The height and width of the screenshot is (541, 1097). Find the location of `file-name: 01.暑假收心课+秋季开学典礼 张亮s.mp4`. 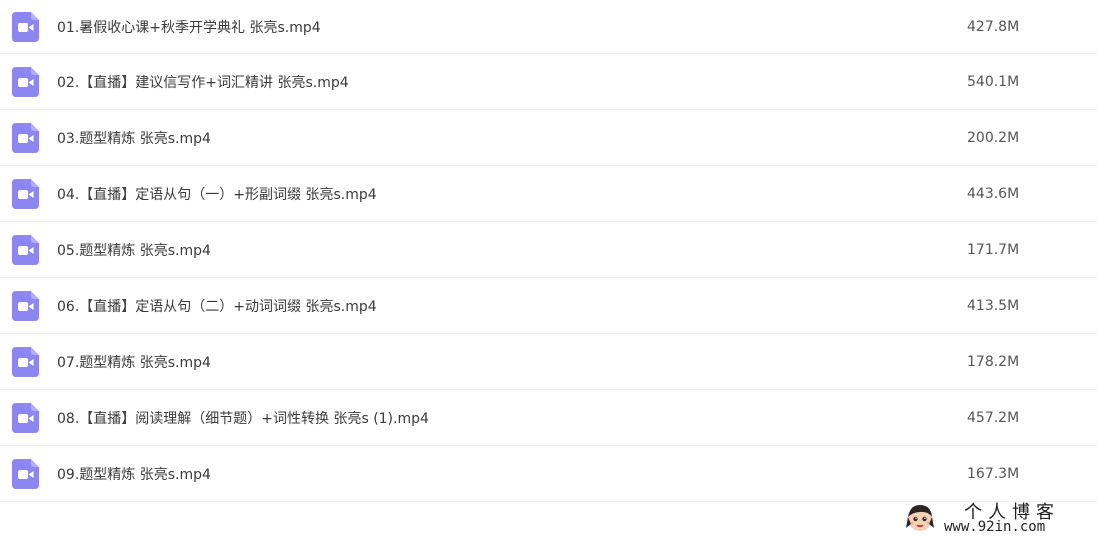

file-name: 01.暑假收心课+秋季开学典礼 张亮s.mp4 is located at coordinates (189, 27).